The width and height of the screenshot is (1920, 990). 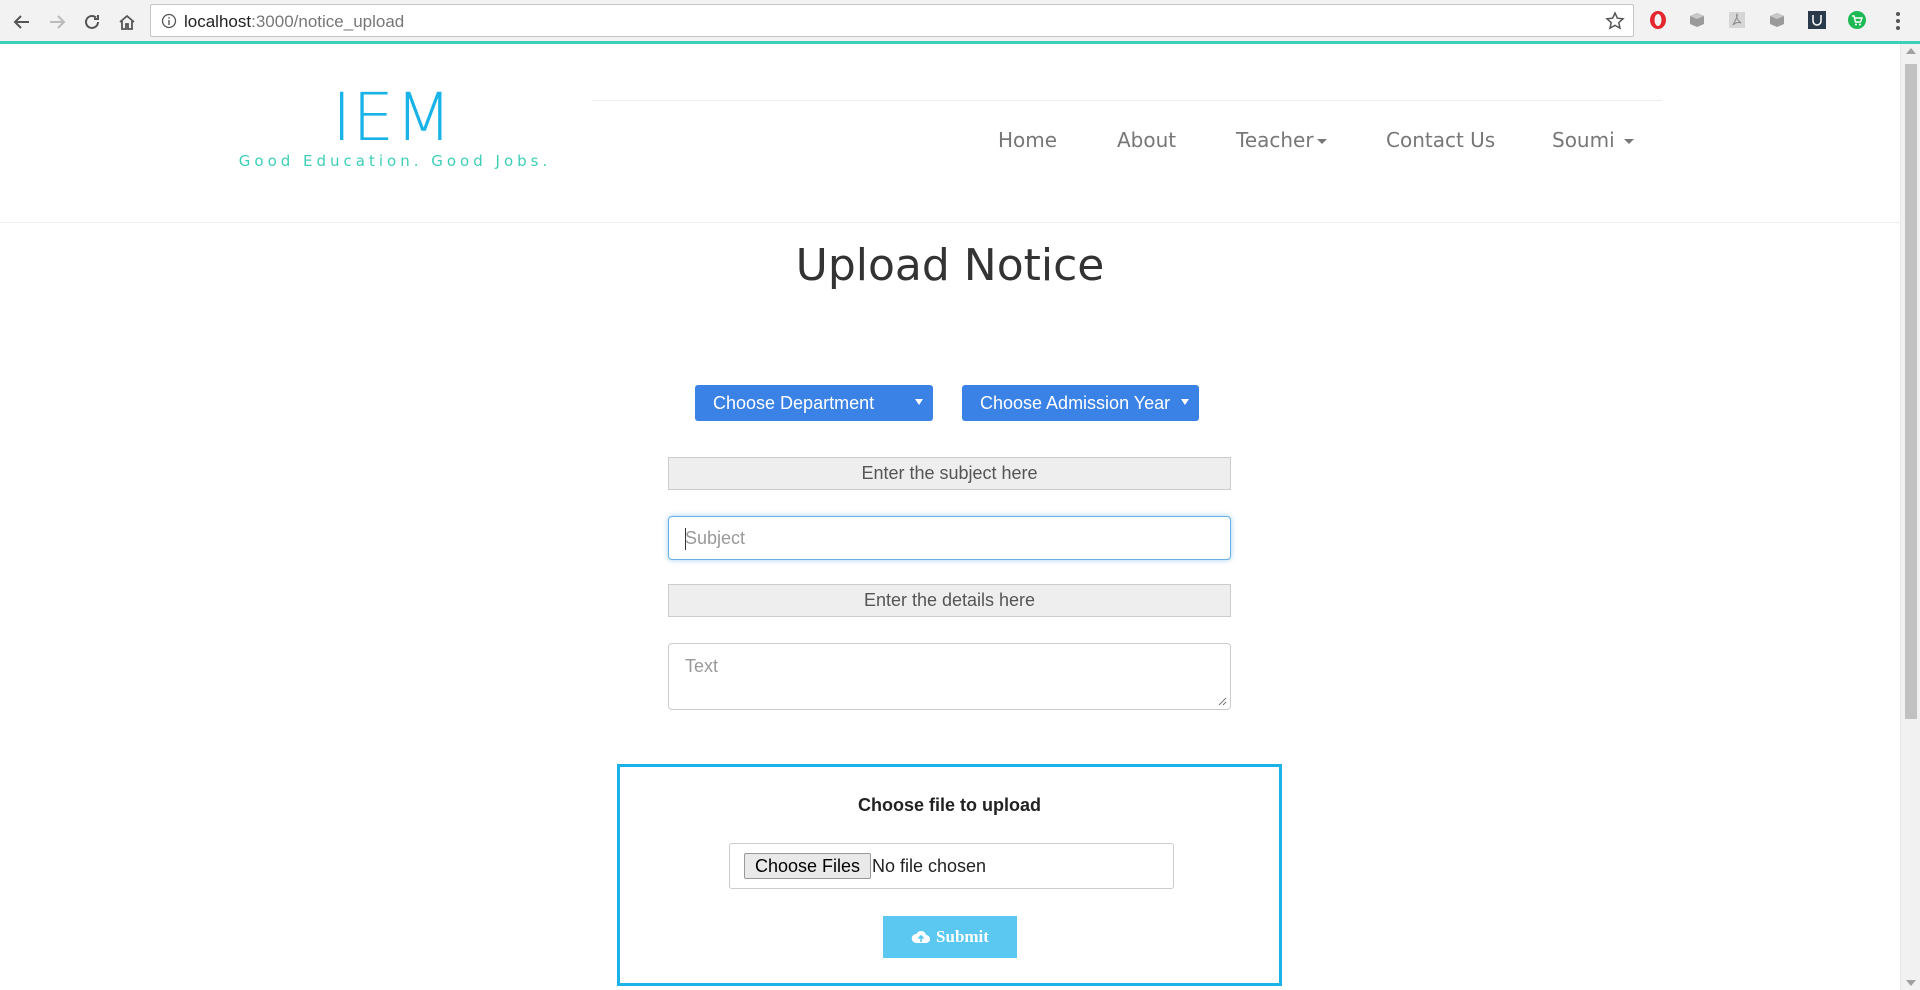 I want to click on dark-extension-icon, so click(x=1817, y=20).